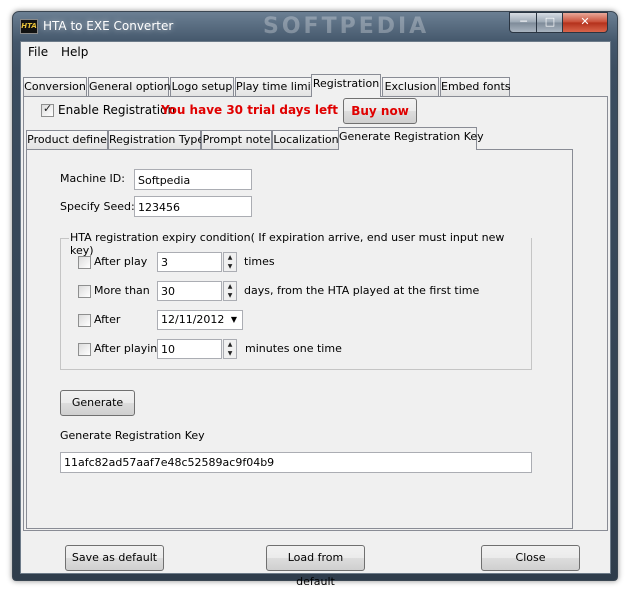 The image size is (637, 601). Describe the element at coordinates (38, 52) in the screenshot. I see `menu-file: File` at that location.